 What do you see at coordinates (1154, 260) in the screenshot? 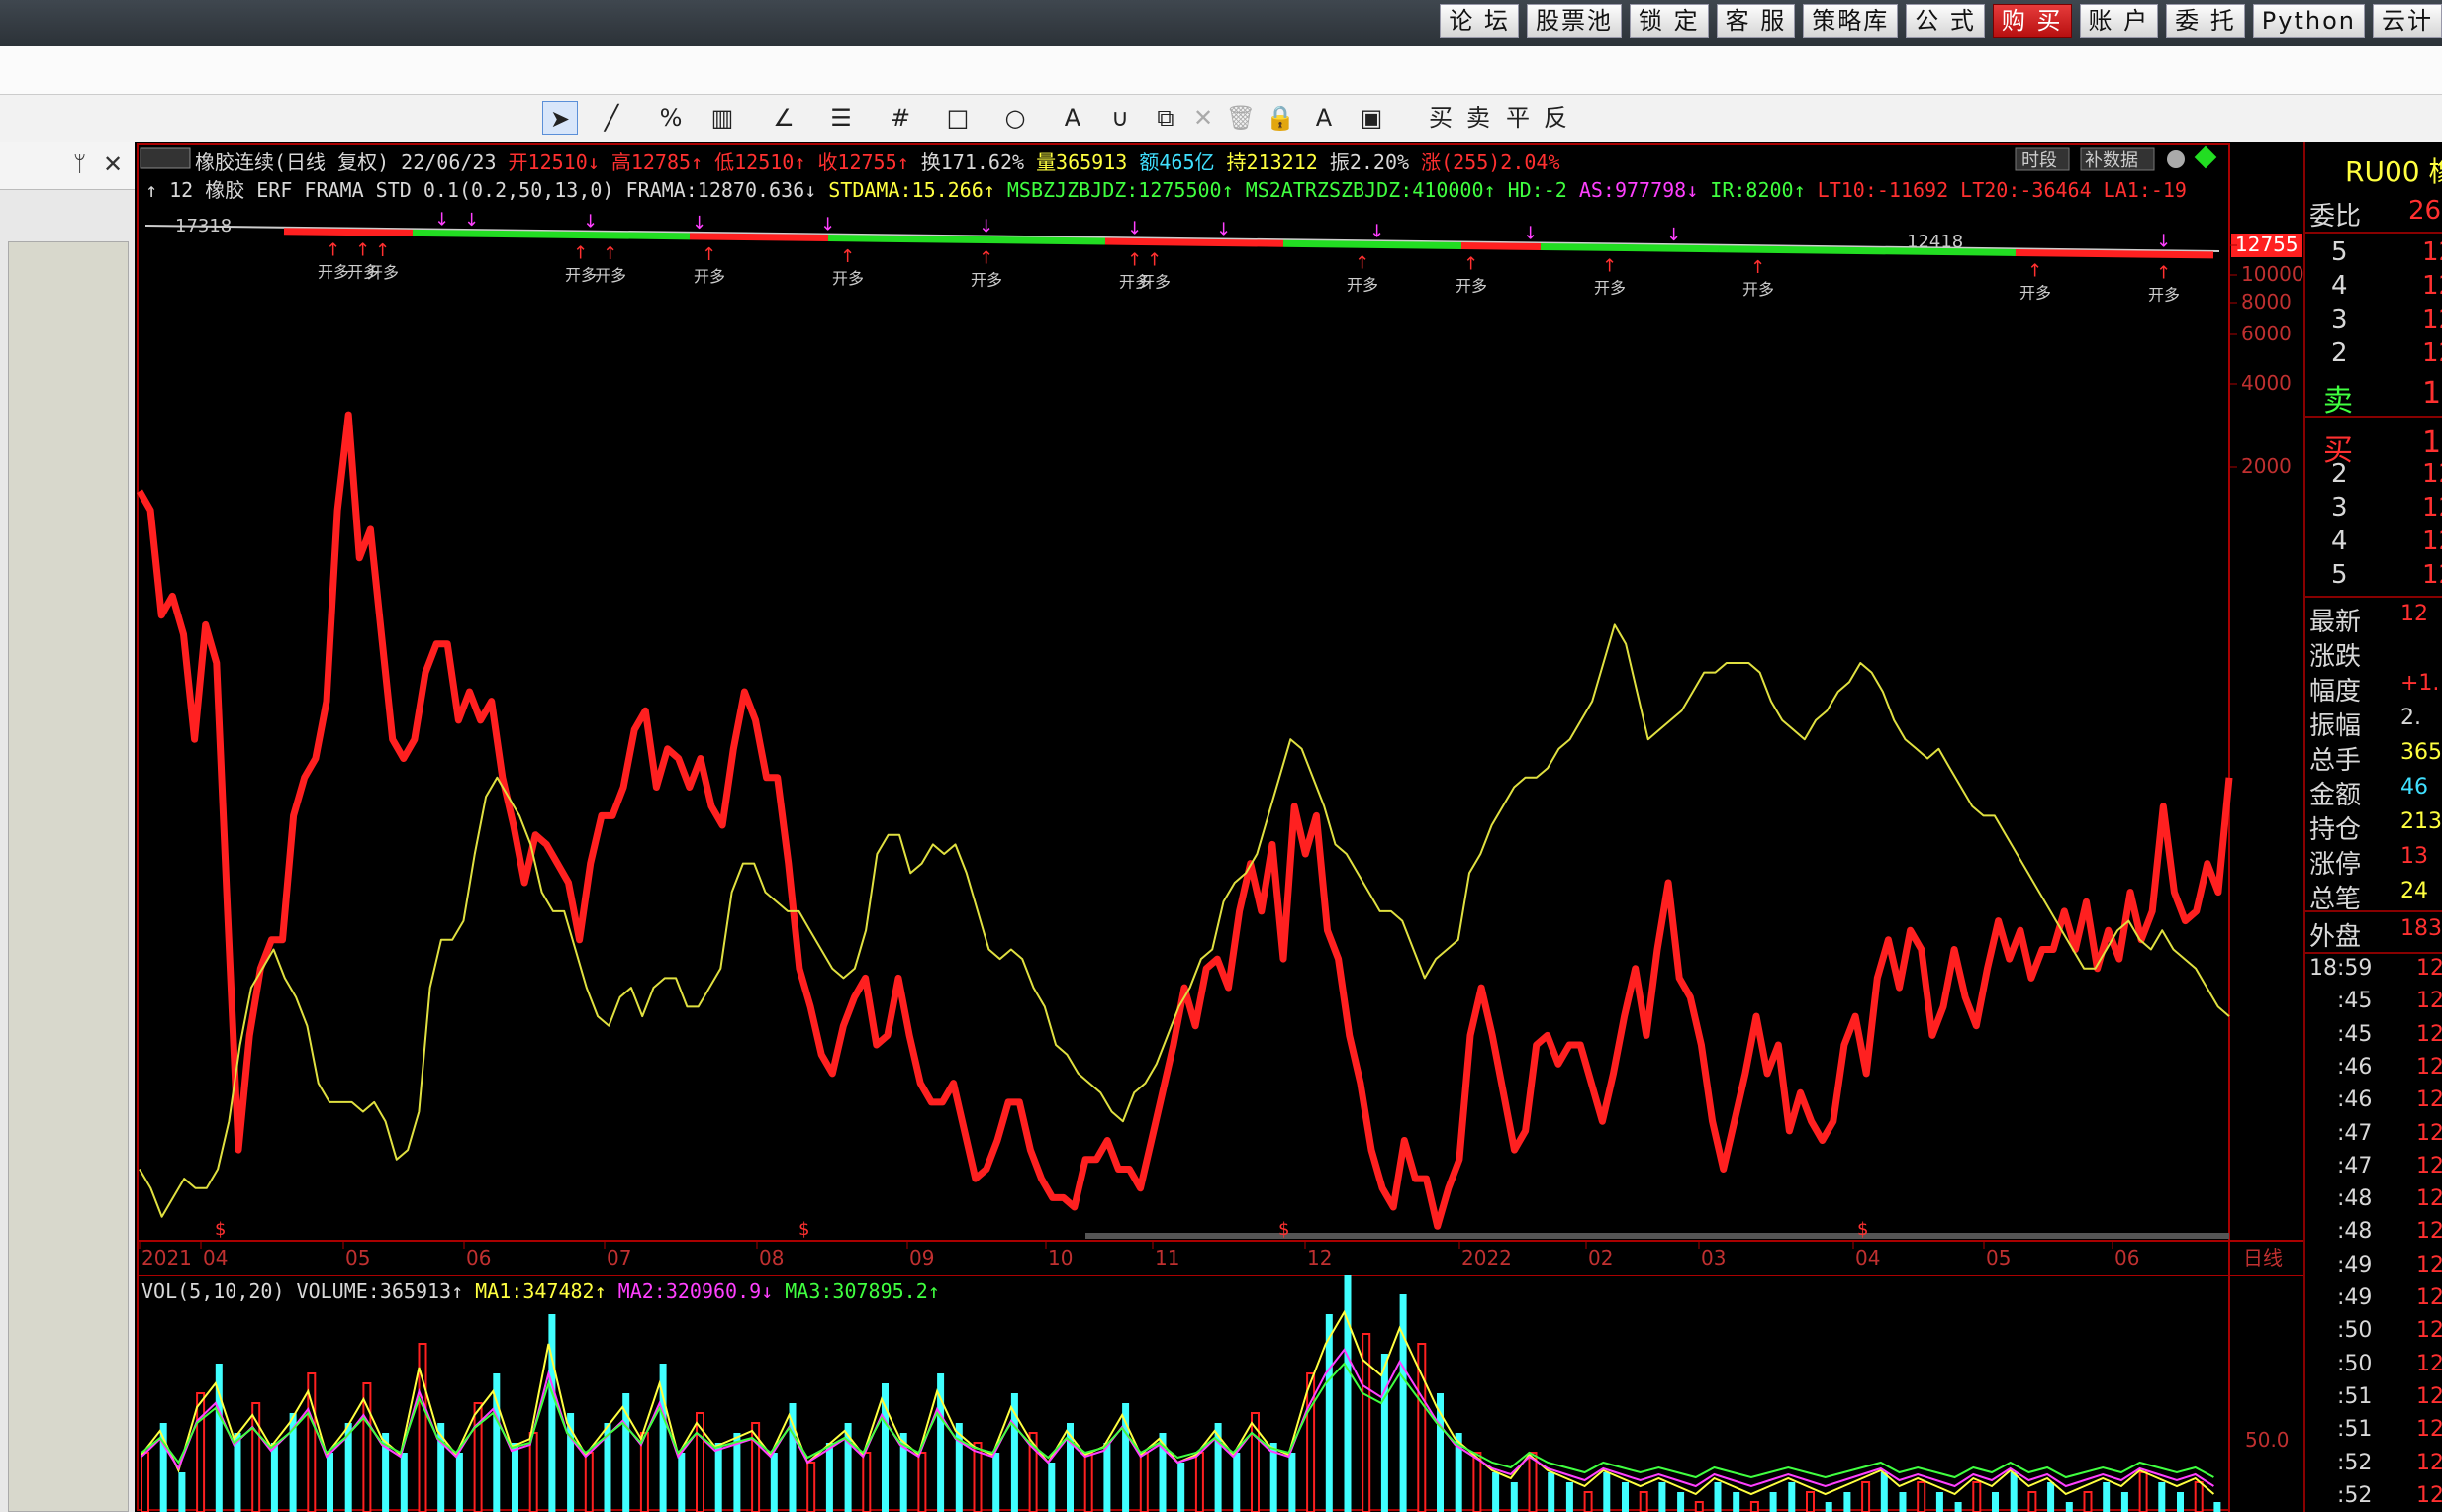
I see `buy-arrow-9: ↑` at bounding box center [1154, 260].